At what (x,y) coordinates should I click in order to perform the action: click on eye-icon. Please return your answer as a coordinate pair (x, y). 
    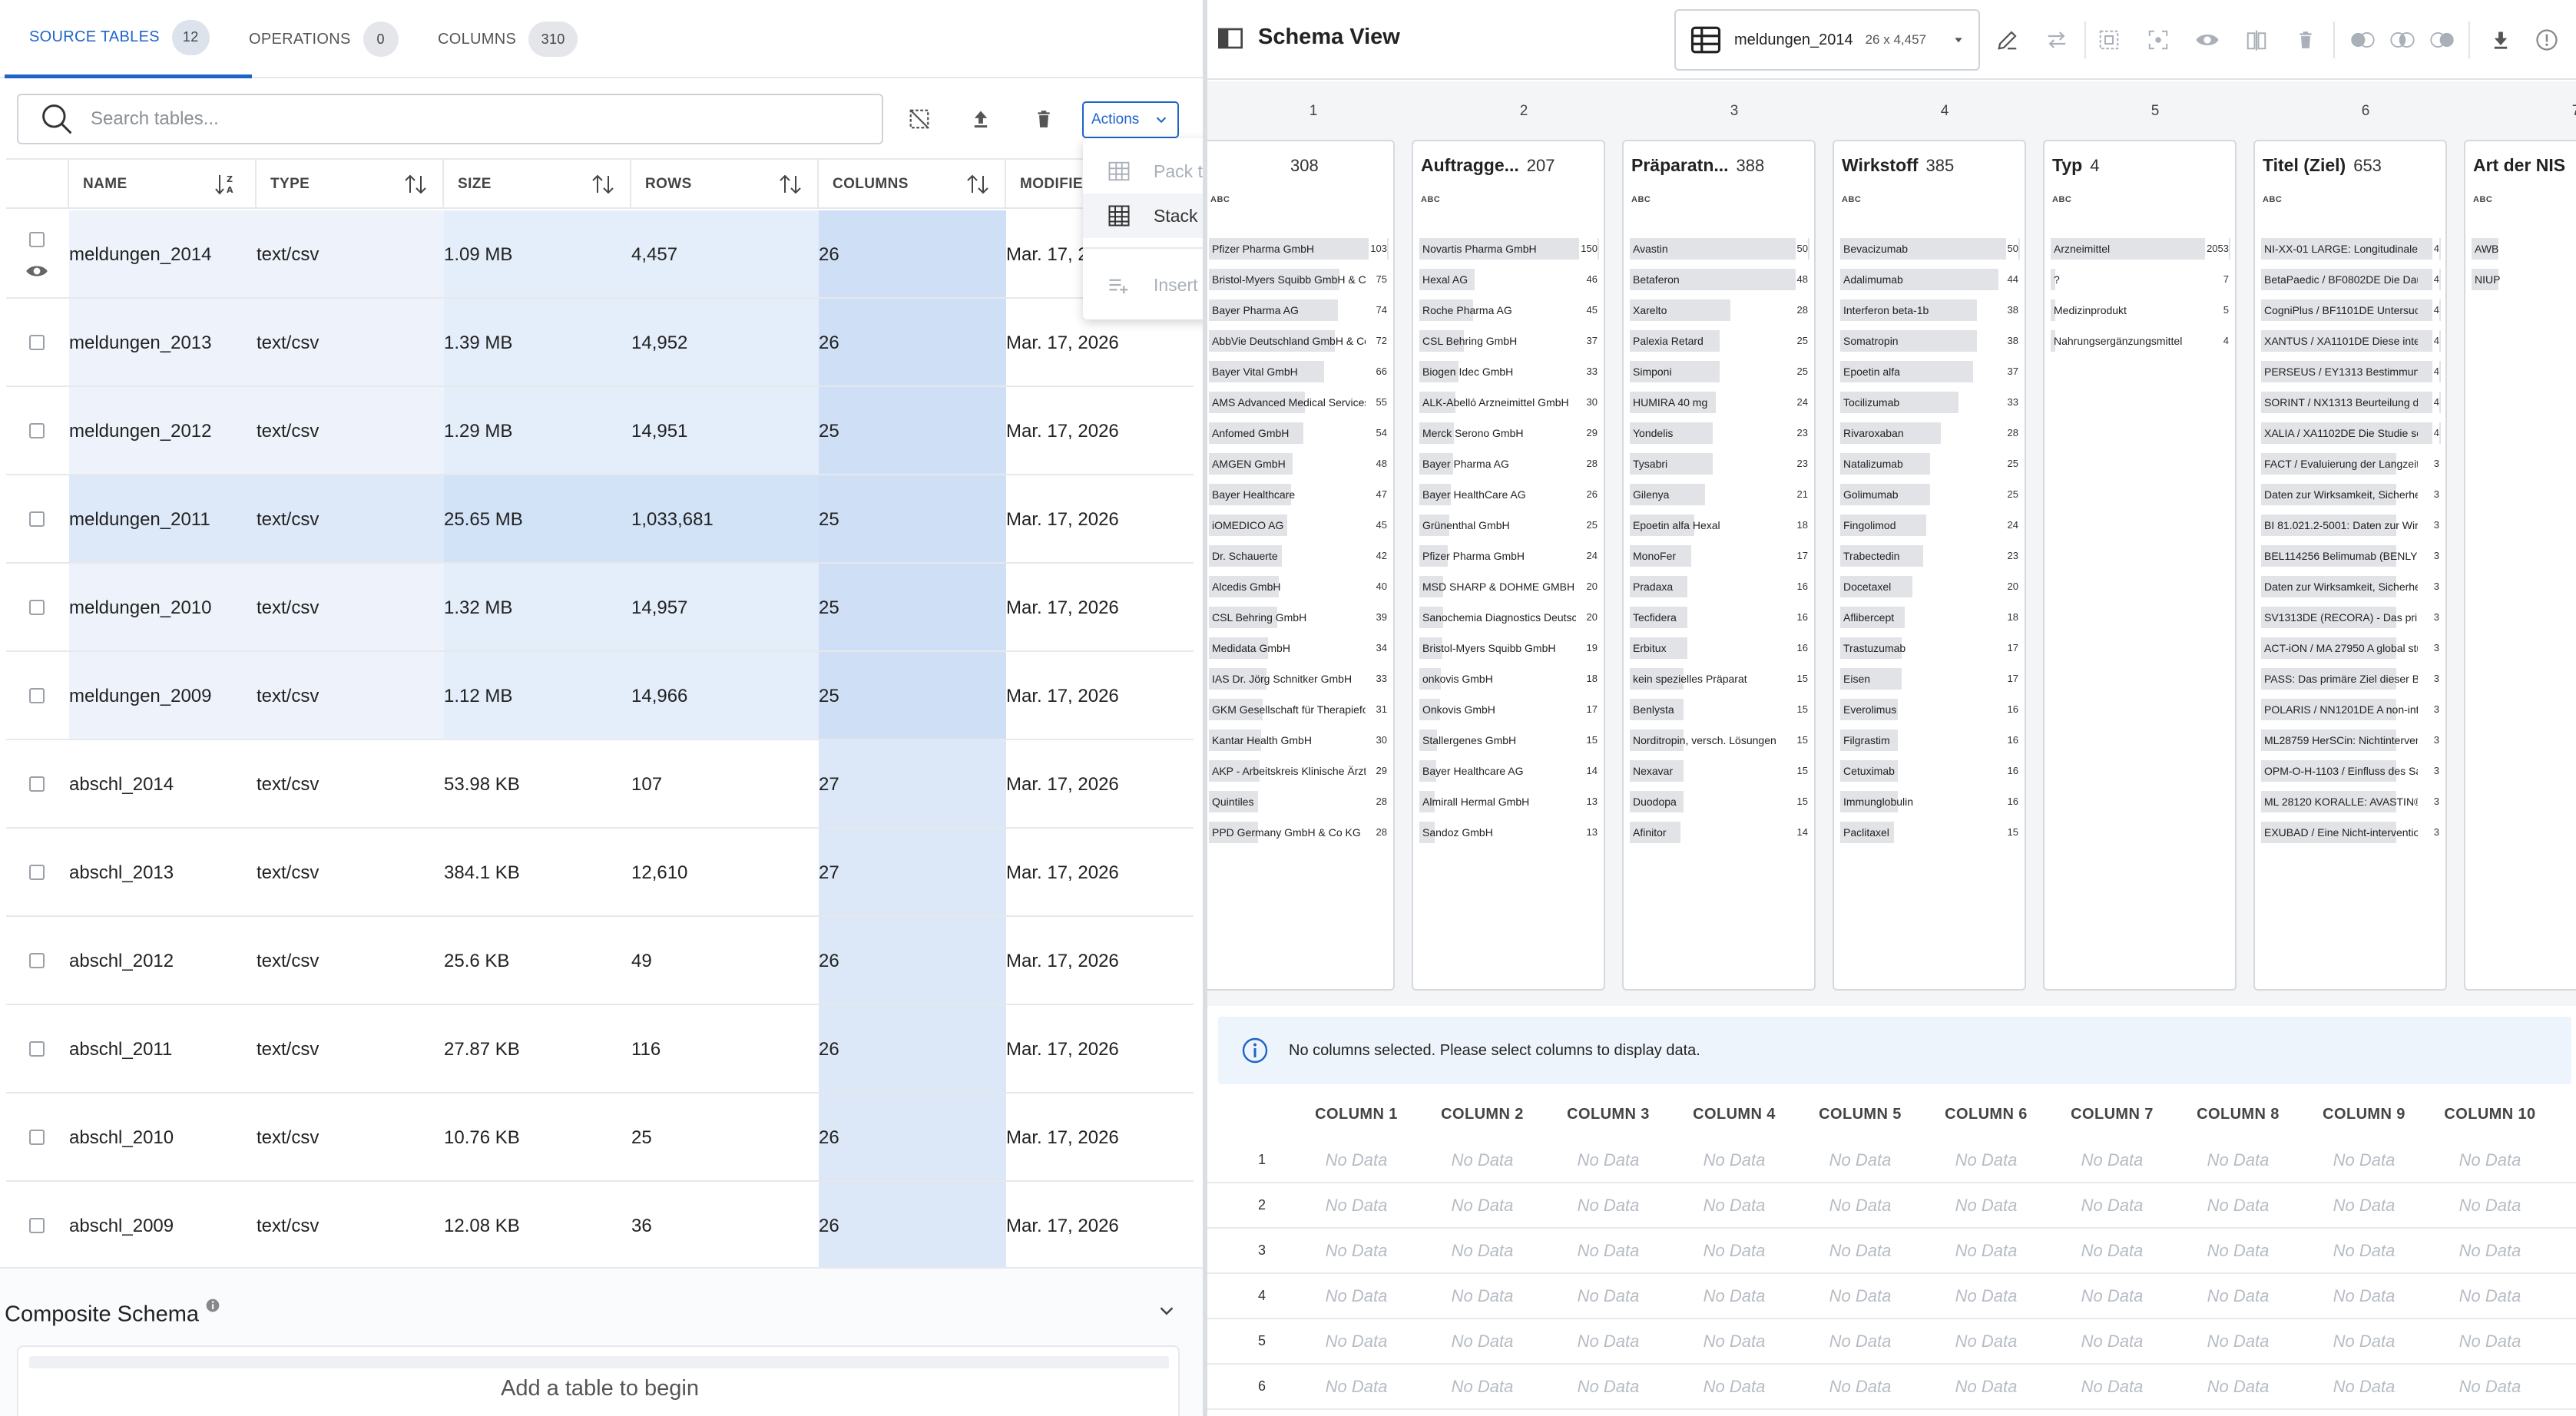
    Looking at the image, I should click on (36, 271).